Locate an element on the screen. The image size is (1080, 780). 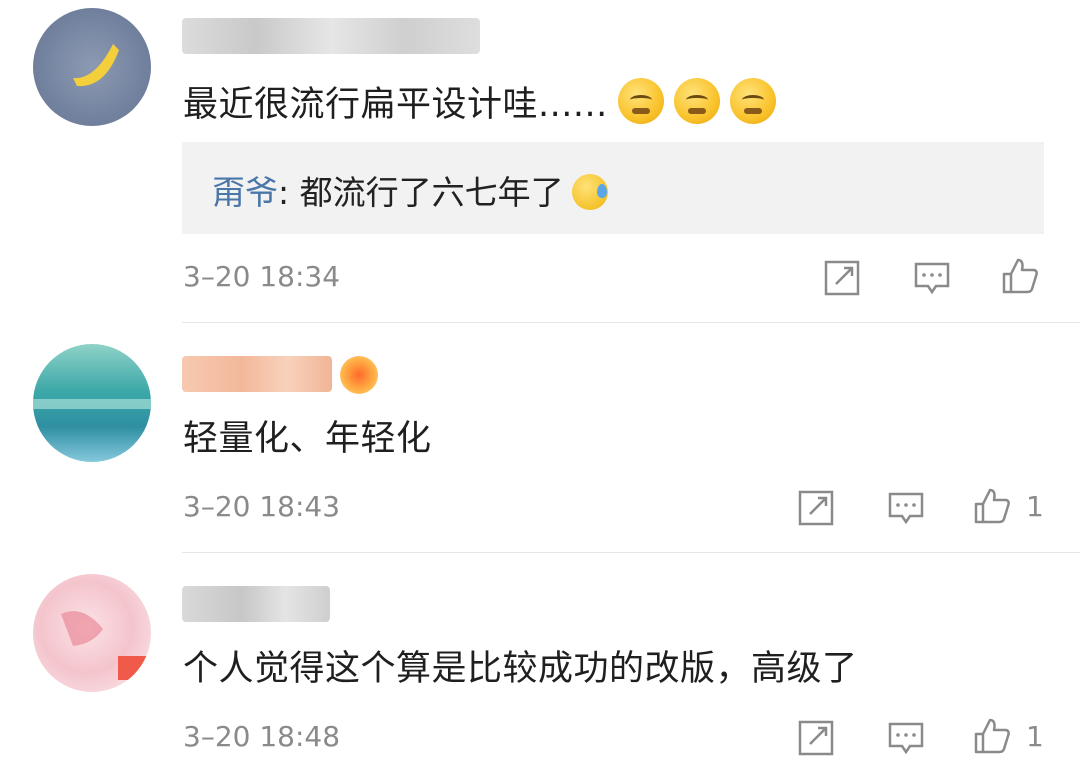
reply-text-row: 甭爷: 都流行了六七年了 is located at coordinates (410, 190).